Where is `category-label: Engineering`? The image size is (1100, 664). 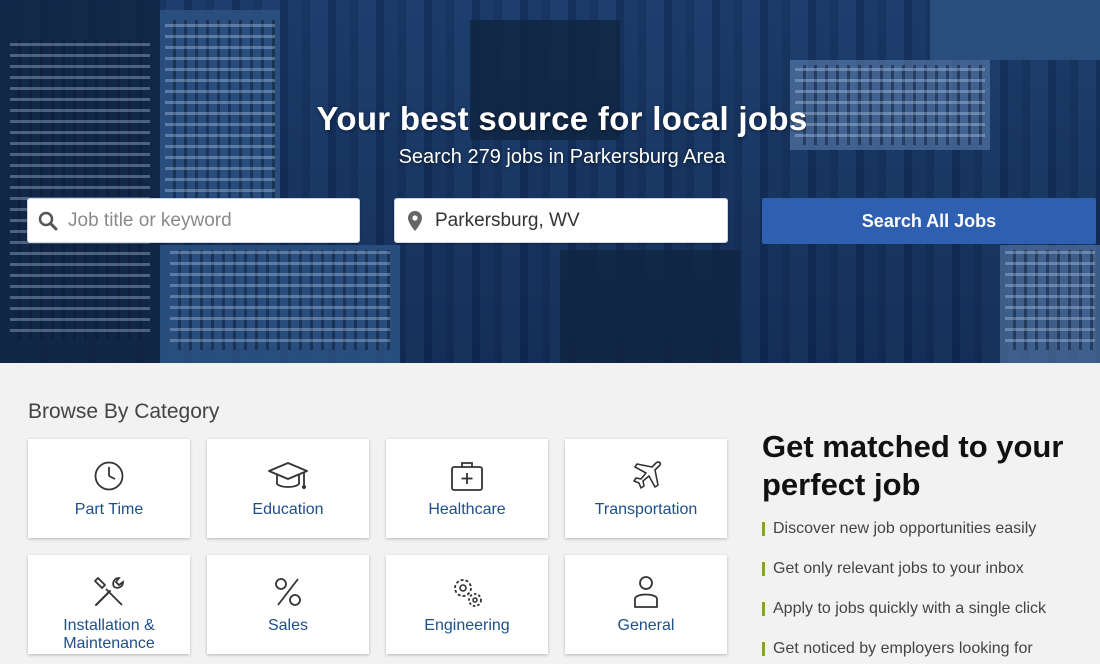 category-label: Engineering is located at coordinates (467, 625).